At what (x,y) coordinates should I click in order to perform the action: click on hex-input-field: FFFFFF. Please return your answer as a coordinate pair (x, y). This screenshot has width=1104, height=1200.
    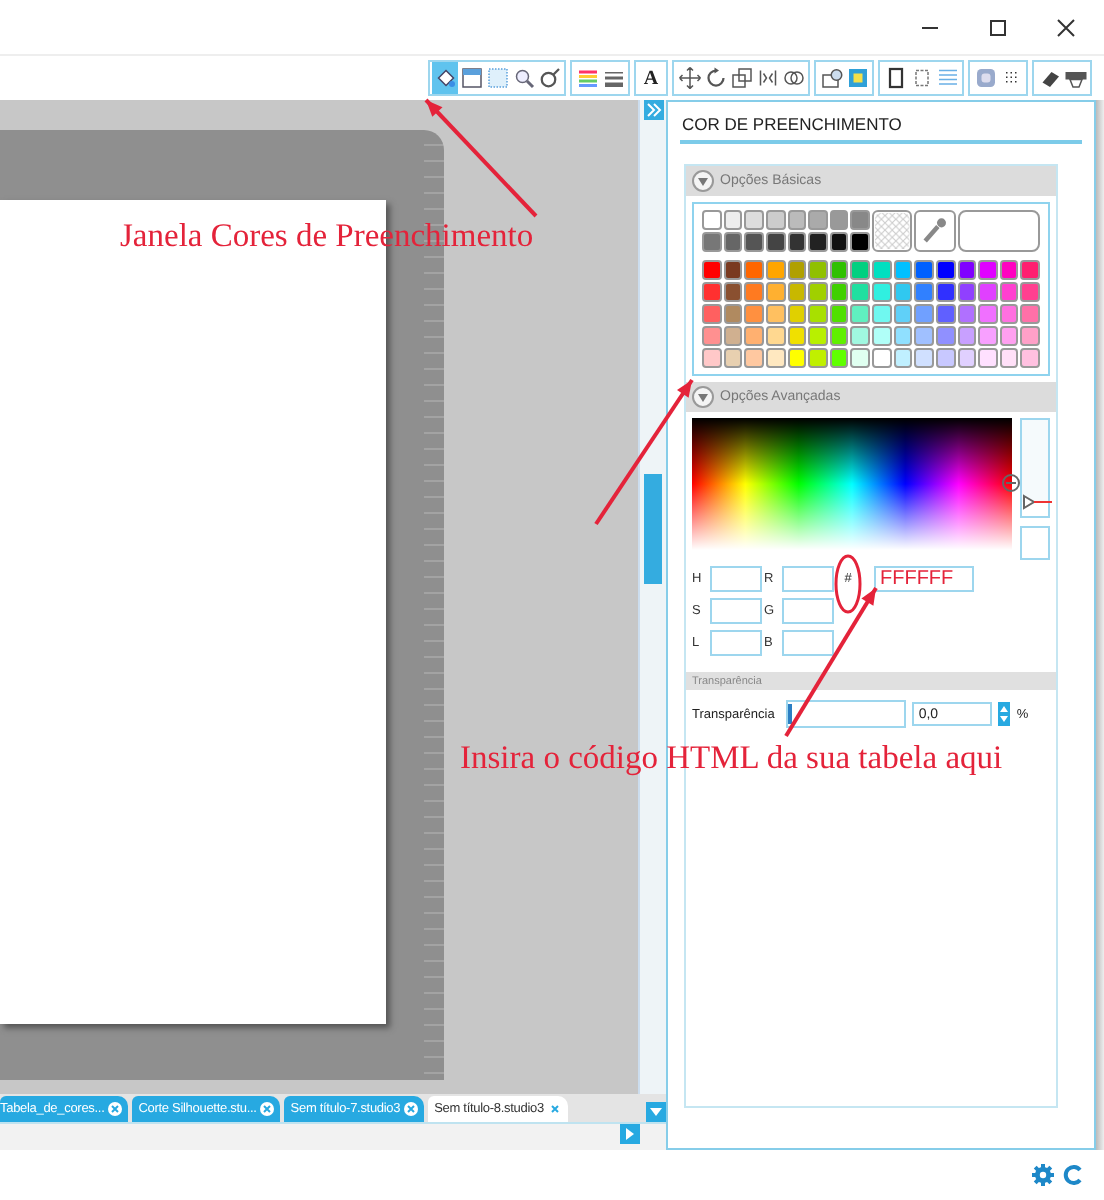
    Looking at the image, I should click on (924, 579).